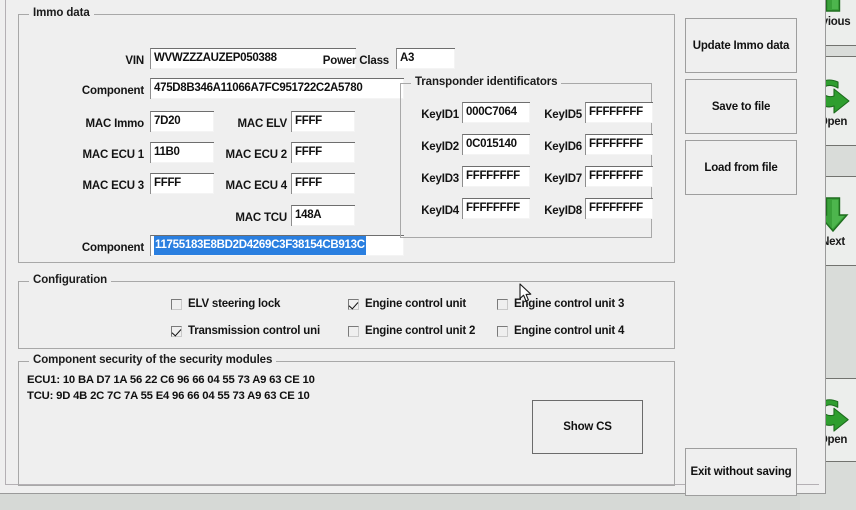 This screenshot has height=510, width=856. Describe the element at coordinates (261, 218) in the screenshot. I see `mac-tcu-label: MAC TCU` at that location.